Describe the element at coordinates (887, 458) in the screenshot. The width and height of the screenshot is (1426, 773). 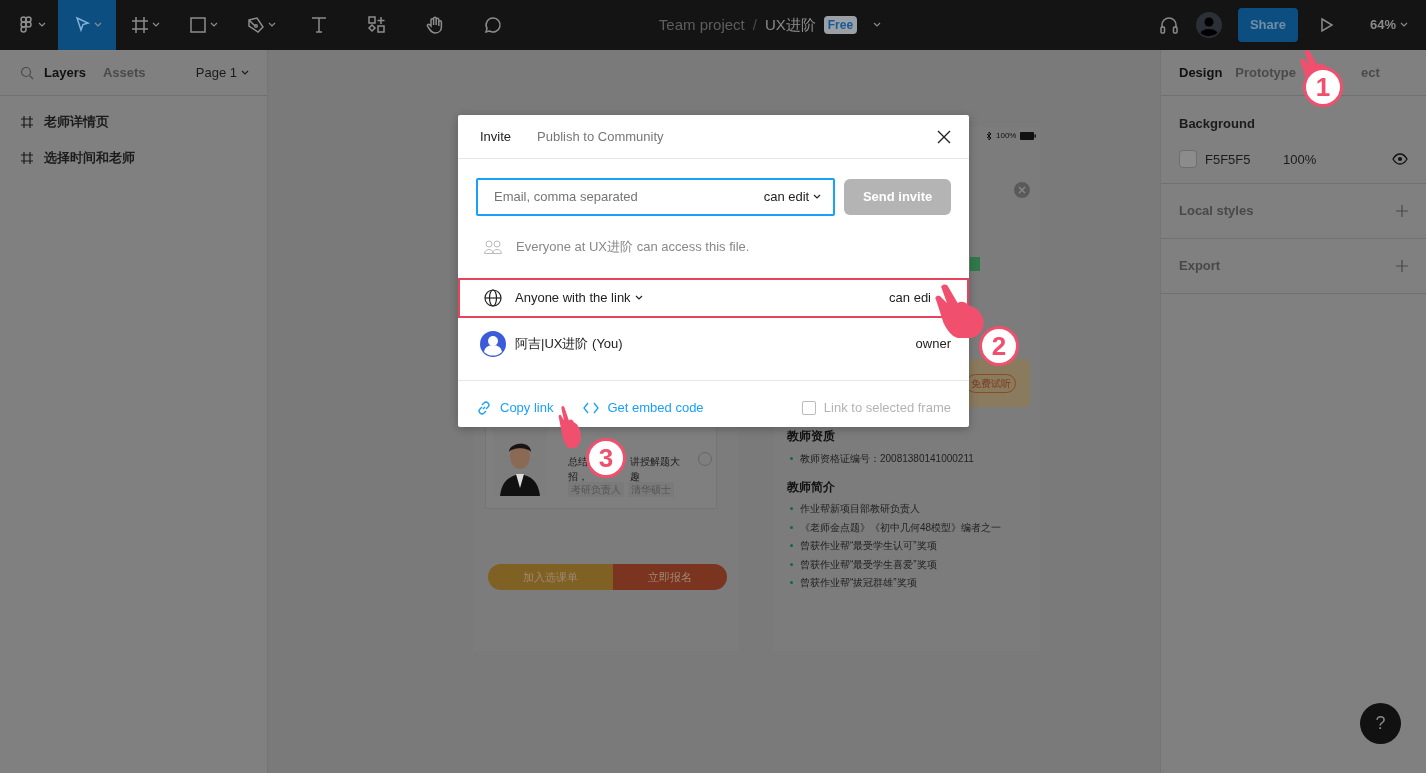
I see `list-item-text: 教师资格证编号：20081380141000211` at that location.